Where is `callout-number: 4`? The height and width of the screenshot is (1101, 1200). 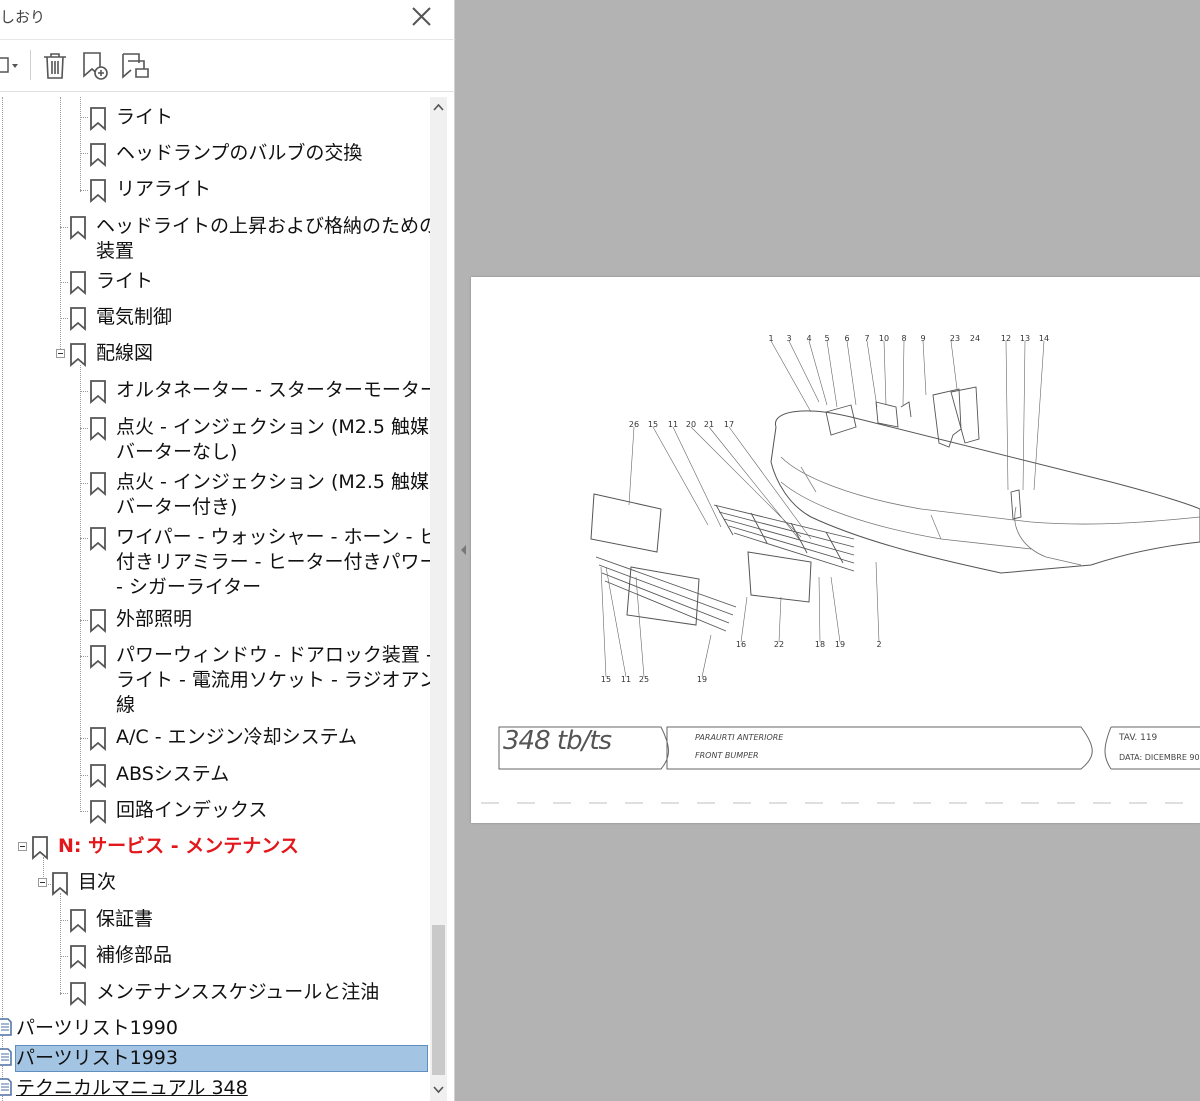
callout-number: 4 is located at coordinates (808, 338).